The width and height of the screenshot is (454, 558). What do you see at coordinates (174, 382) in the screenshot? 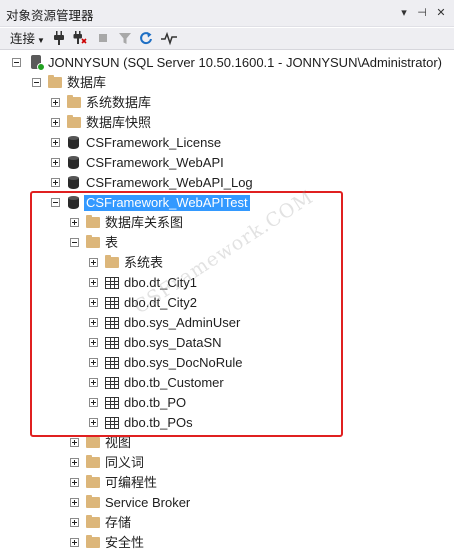
I see `node-label: dbo.tb_Customer` at bounding box center [174, 382].